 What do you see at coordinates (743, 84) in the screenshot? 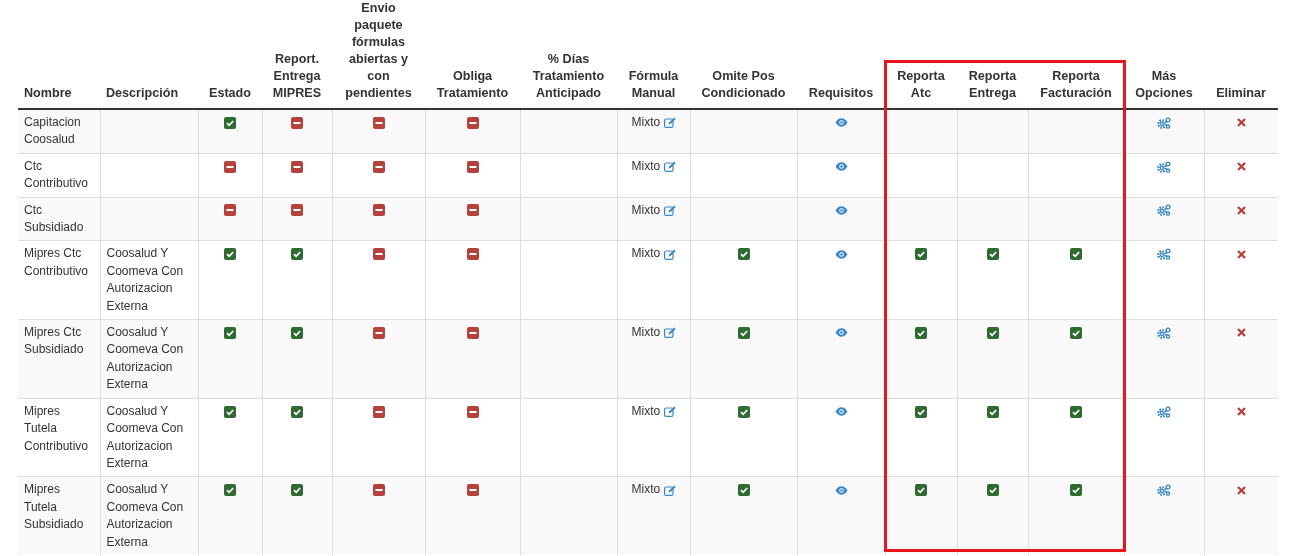
I see `column-header: Omite Pos Condicionado` at bounding box center [743, 84].